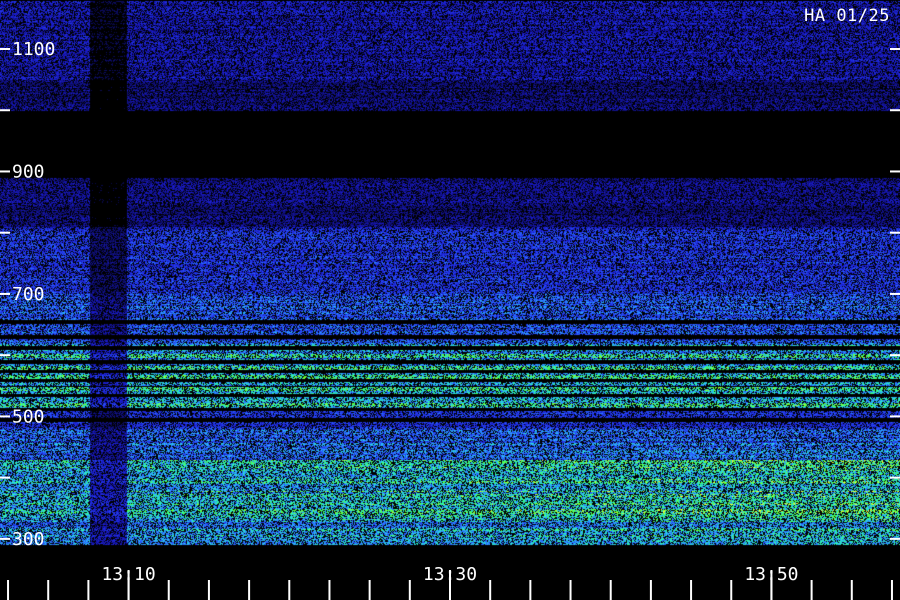  I want to click on y-tick-label-500: 500, so click(28, 416).